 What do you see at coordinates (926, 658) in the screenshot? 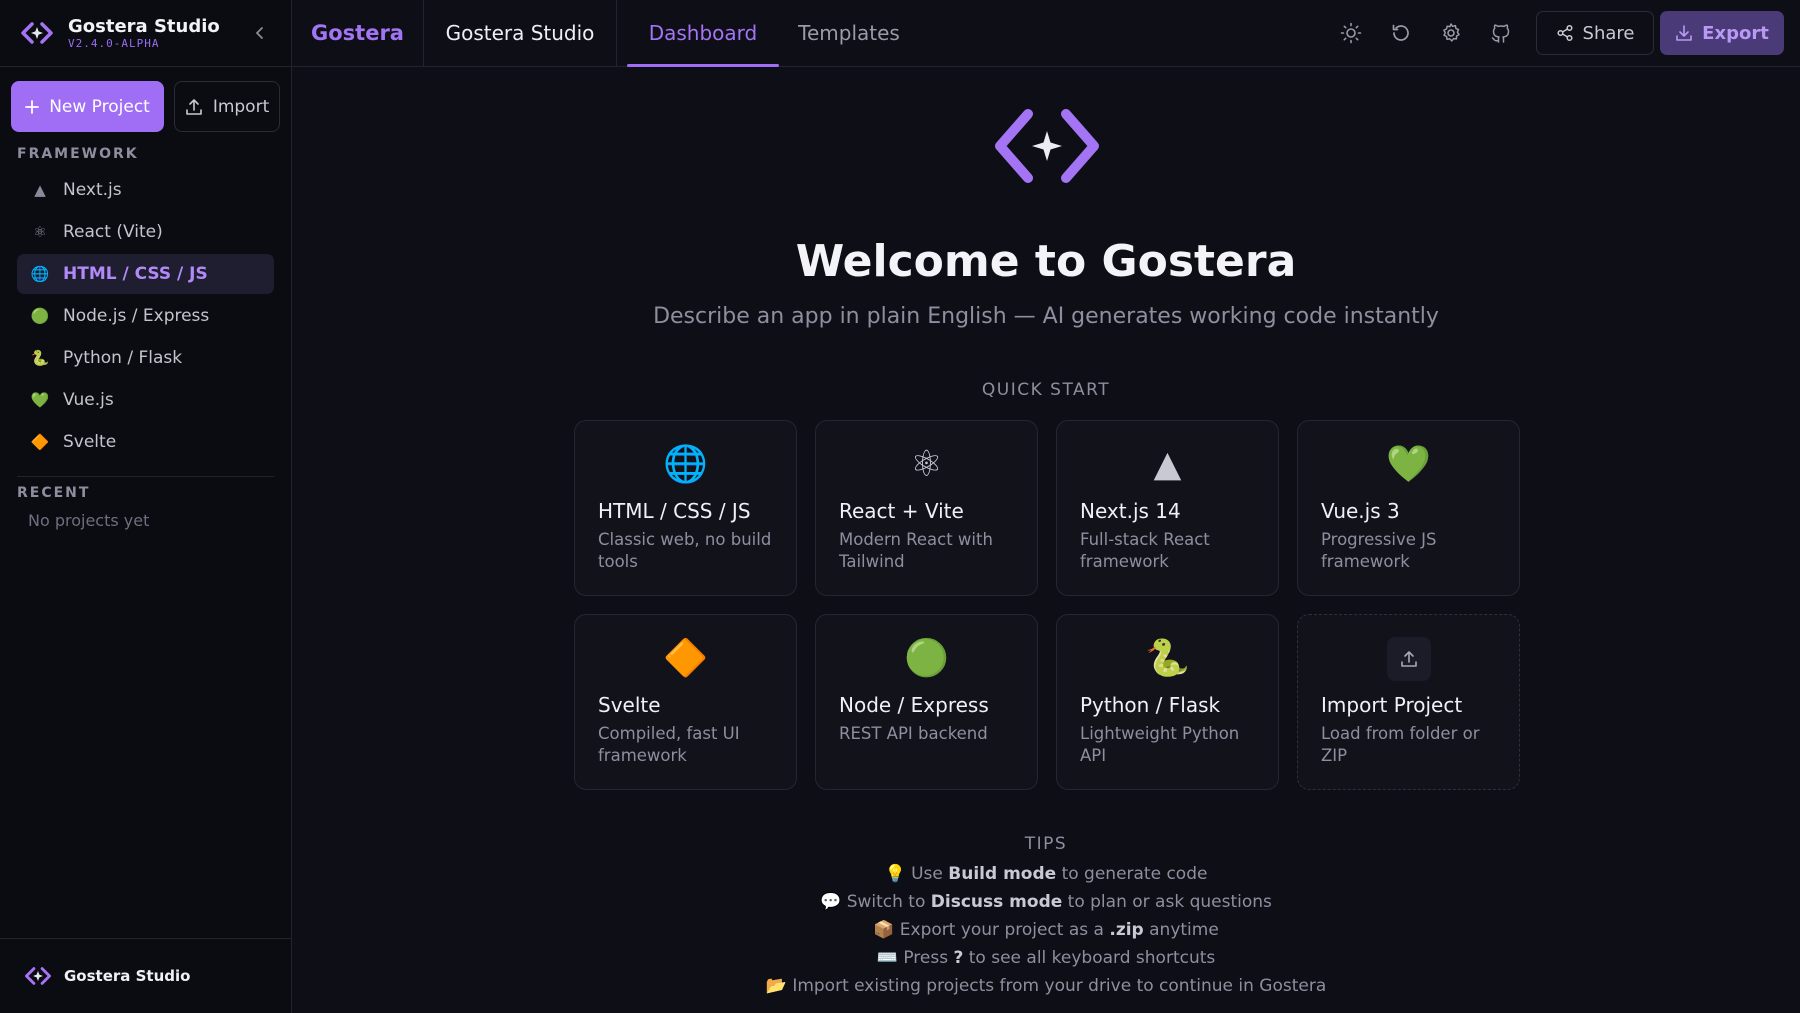
I see `card-icon: 🟢` at bounding box center [926, 658].